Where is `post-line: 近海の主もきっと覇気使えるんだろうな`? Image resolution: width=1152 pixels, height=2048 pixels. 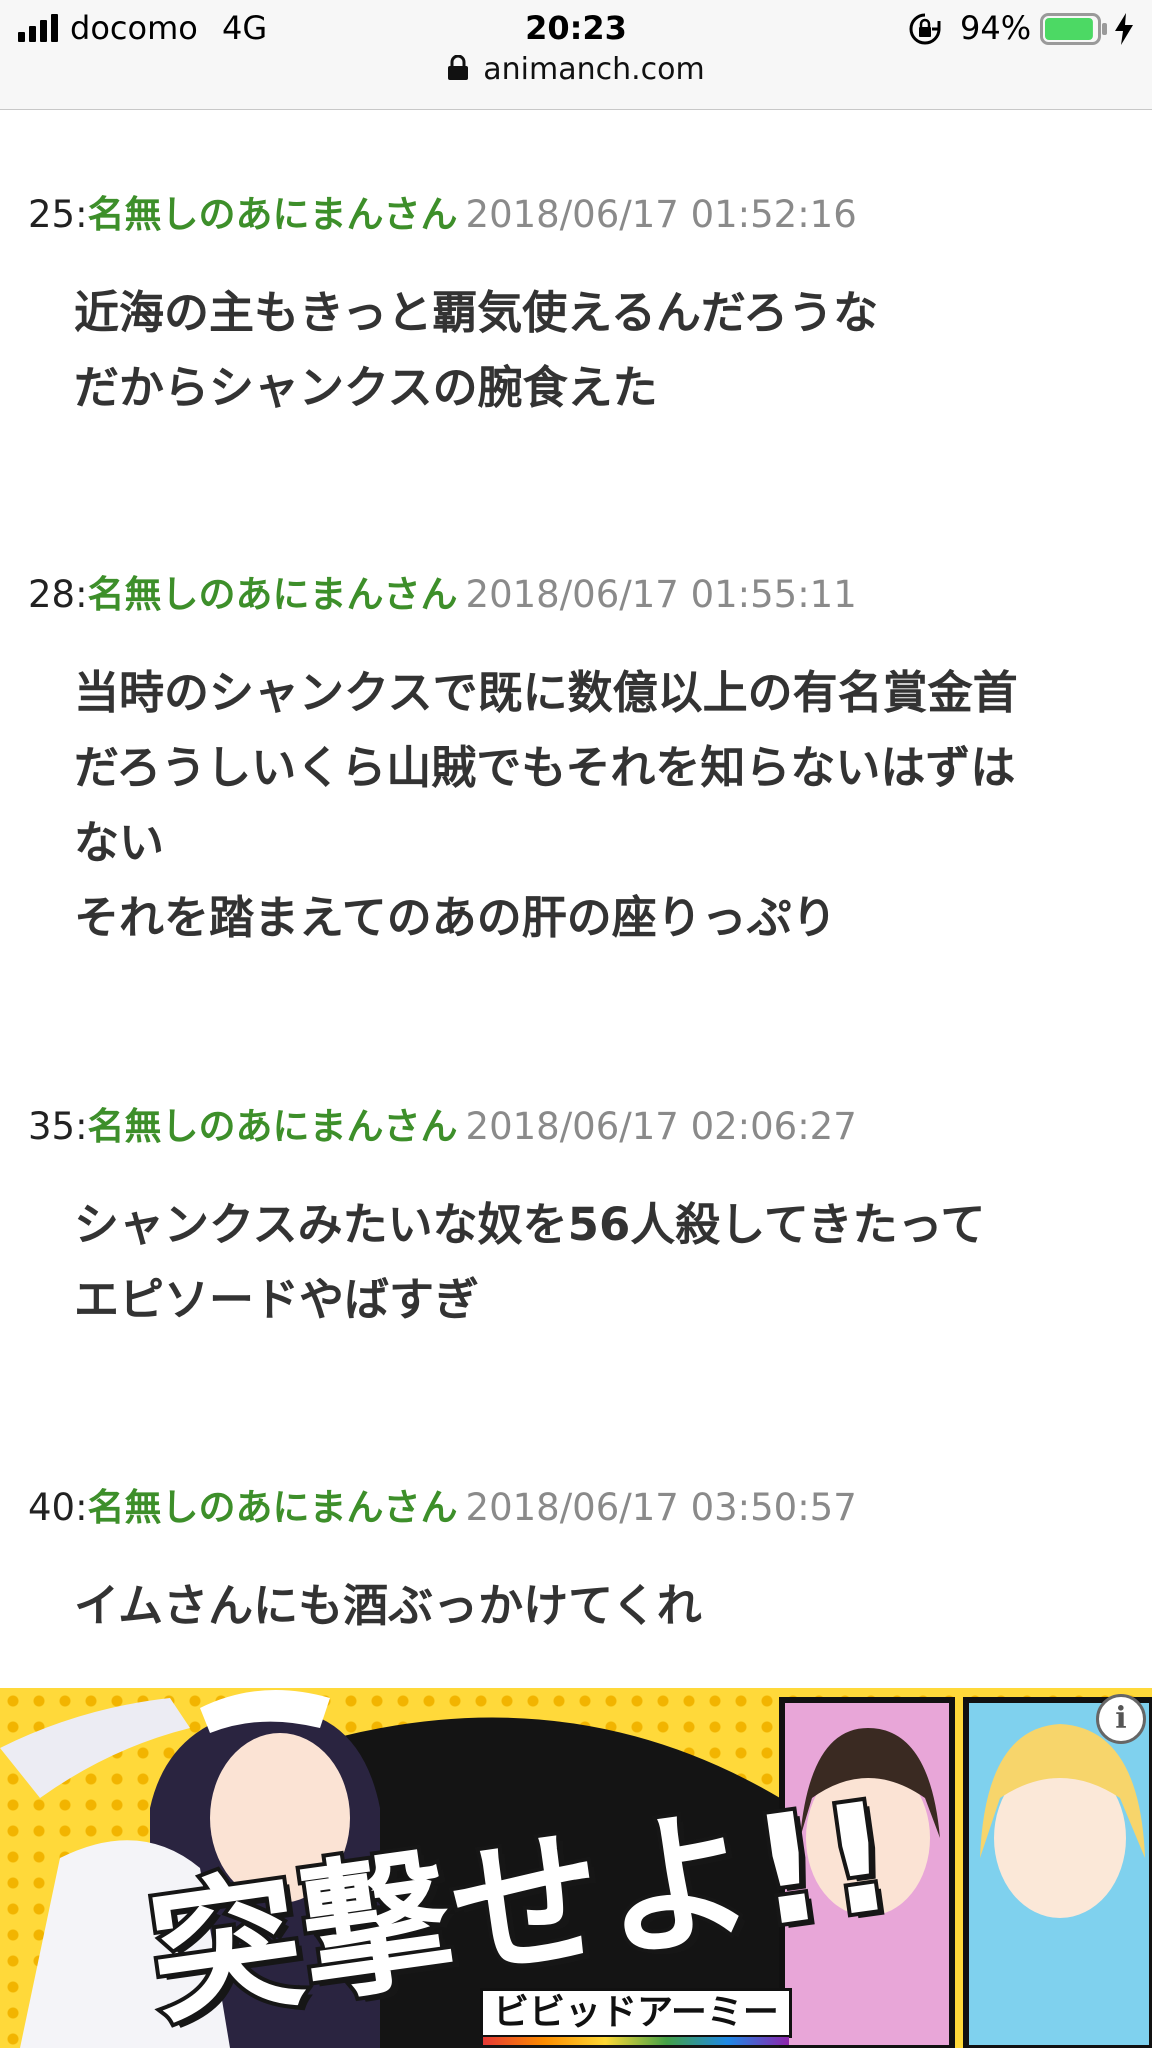 post-line: 近海の主もきっと覇気使えるんだろうな is located at coordinates (476, 312).